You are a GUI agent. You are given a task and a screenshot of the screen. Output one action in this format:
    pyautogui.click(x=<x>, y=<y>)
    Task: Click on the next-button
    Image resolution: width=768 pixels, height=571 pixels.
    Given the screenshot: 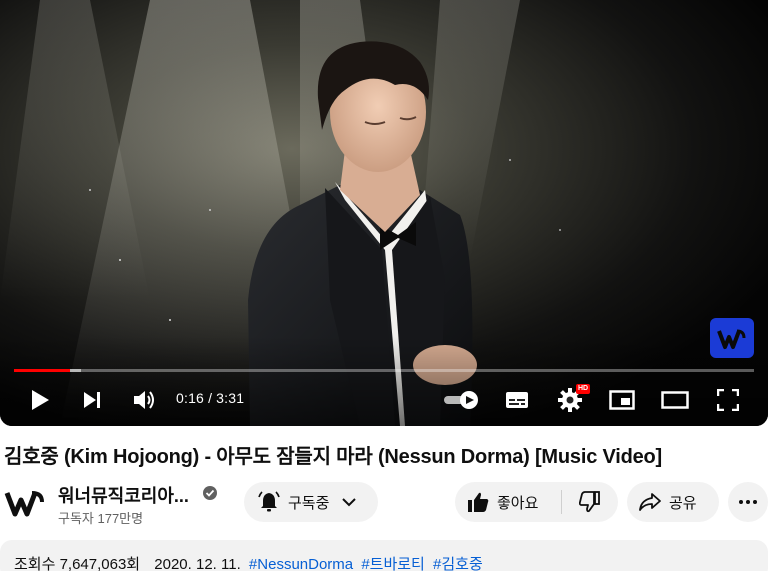 What is the action you would take?
    pyautogui.click(x=92, y=400)
    